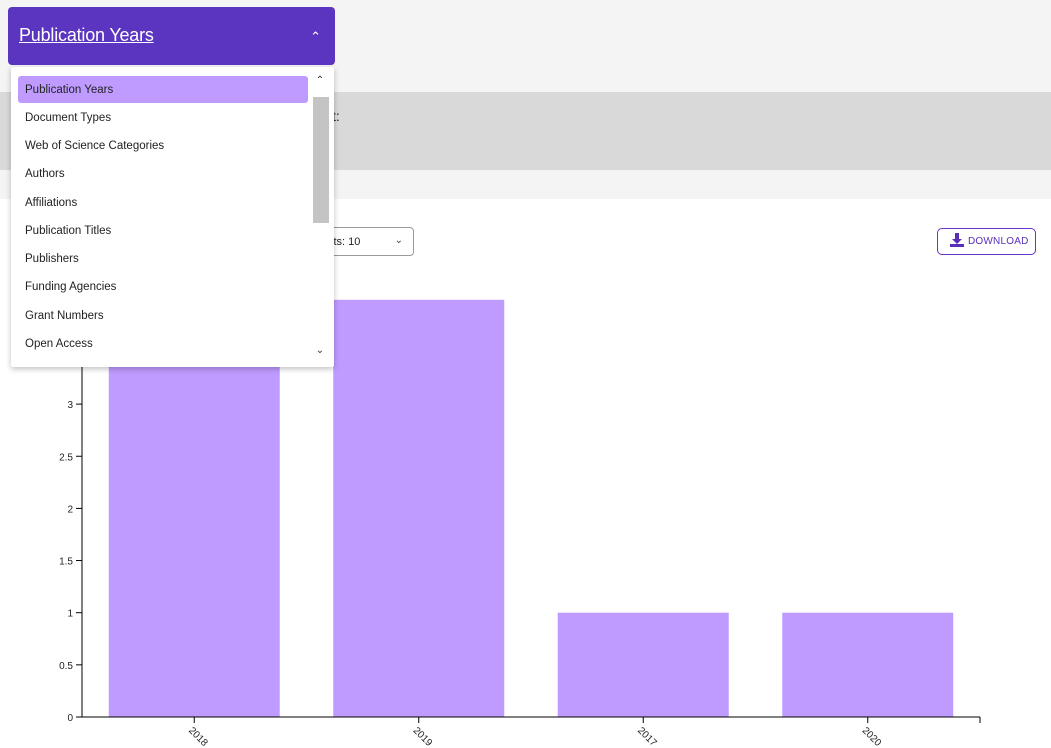 This screenshot has height=748, width=1051. I want to click on y-tick-label: 1.5, so click(66, 562).